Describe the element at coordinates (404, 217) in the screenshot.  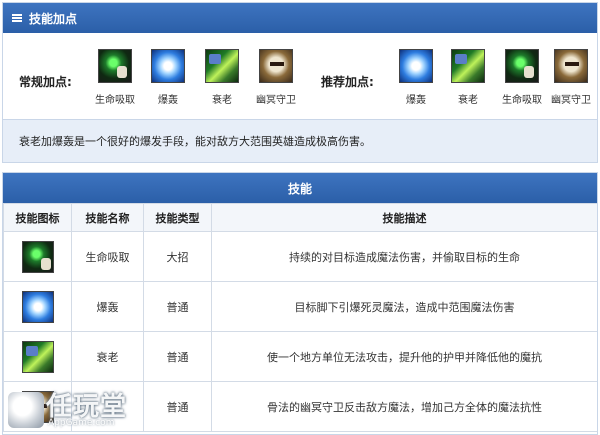
I see `col-header-desc: 技能描述` at that location.